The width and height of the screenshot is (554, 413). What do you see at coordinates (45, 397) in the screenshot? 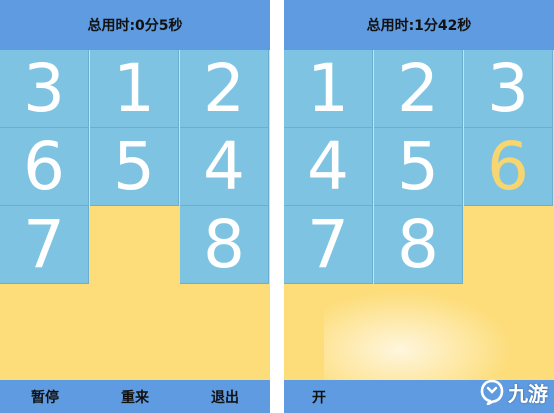
I see `pause-button: 暂停` at bounding box center [45, 397].